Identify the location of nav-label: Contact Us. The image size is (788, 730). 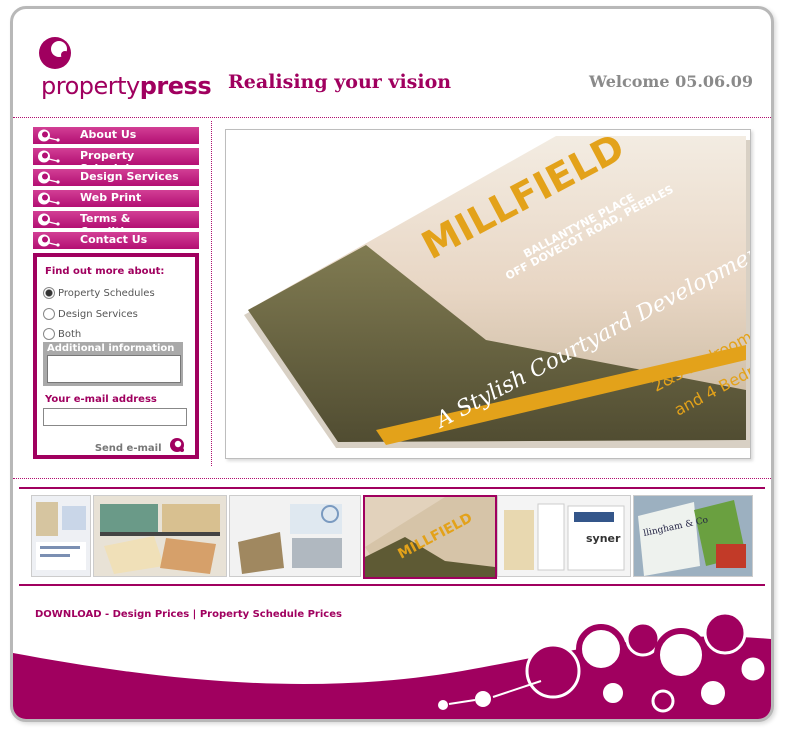
(114, 239).